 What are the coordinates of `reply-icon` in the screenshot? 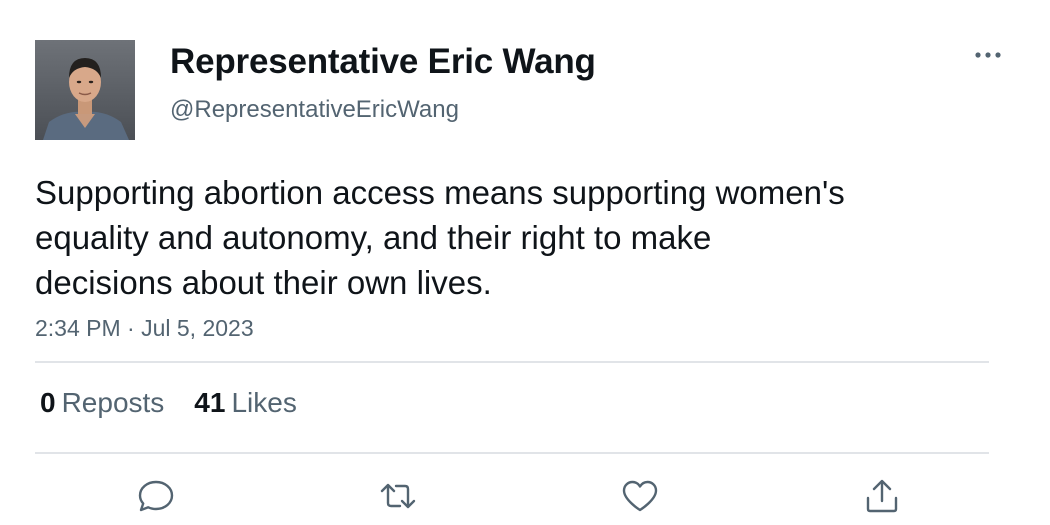 It's located at (156, 496).